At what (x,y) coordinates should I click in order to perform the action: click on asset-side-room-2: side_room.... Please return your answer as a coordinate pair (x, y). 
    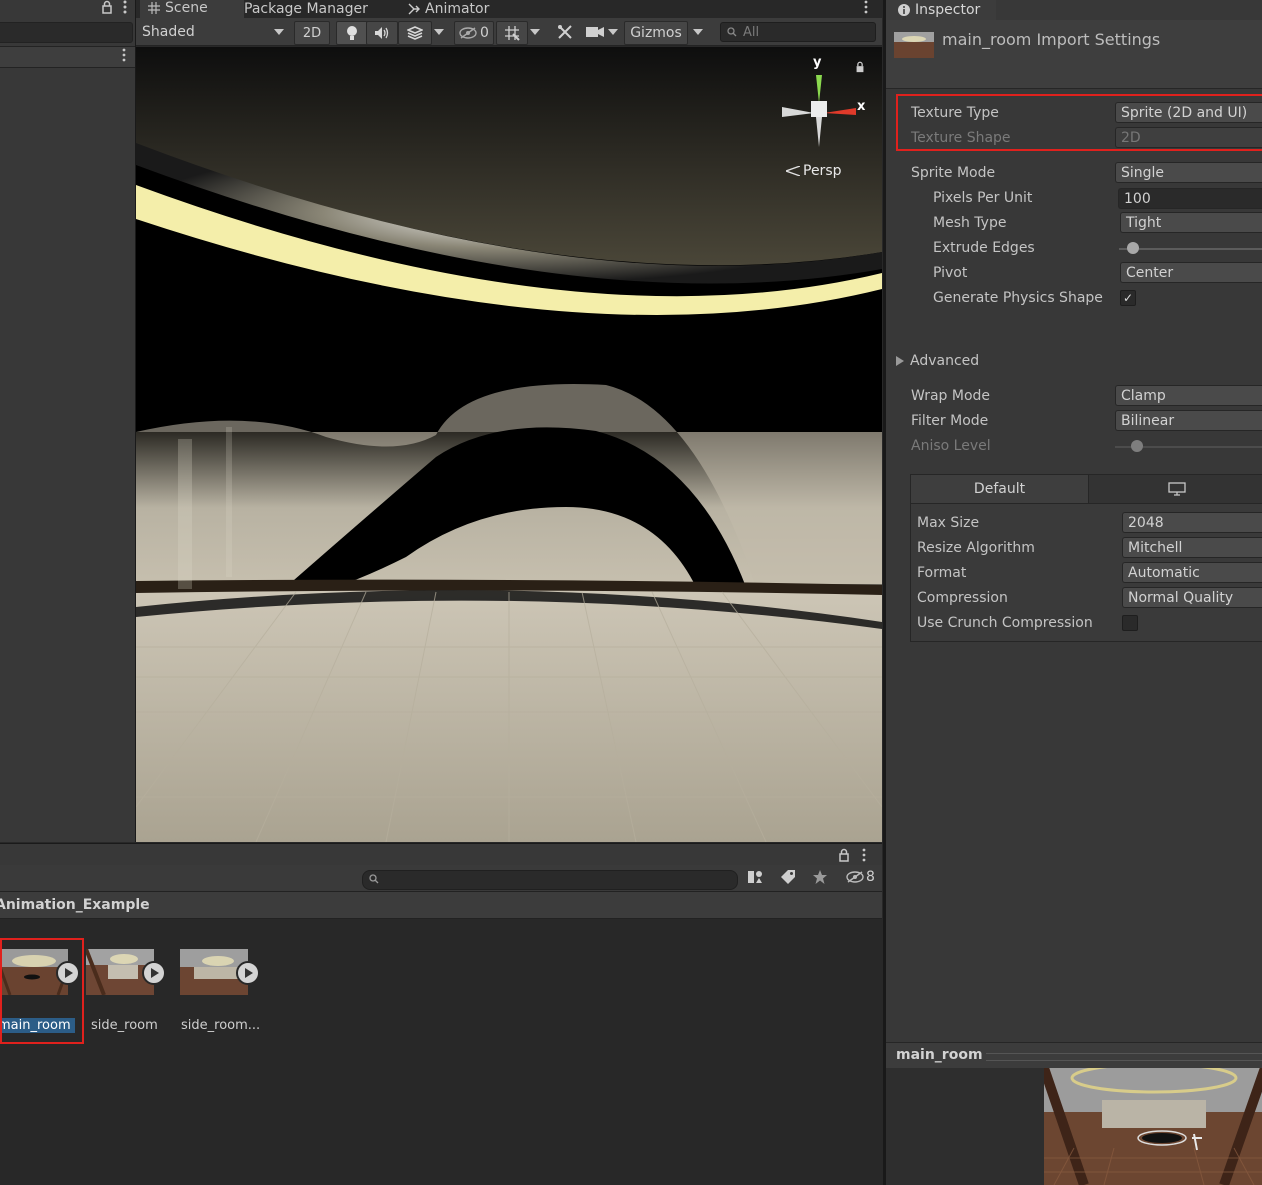
    Looking at the image, I should click on (219, 999).